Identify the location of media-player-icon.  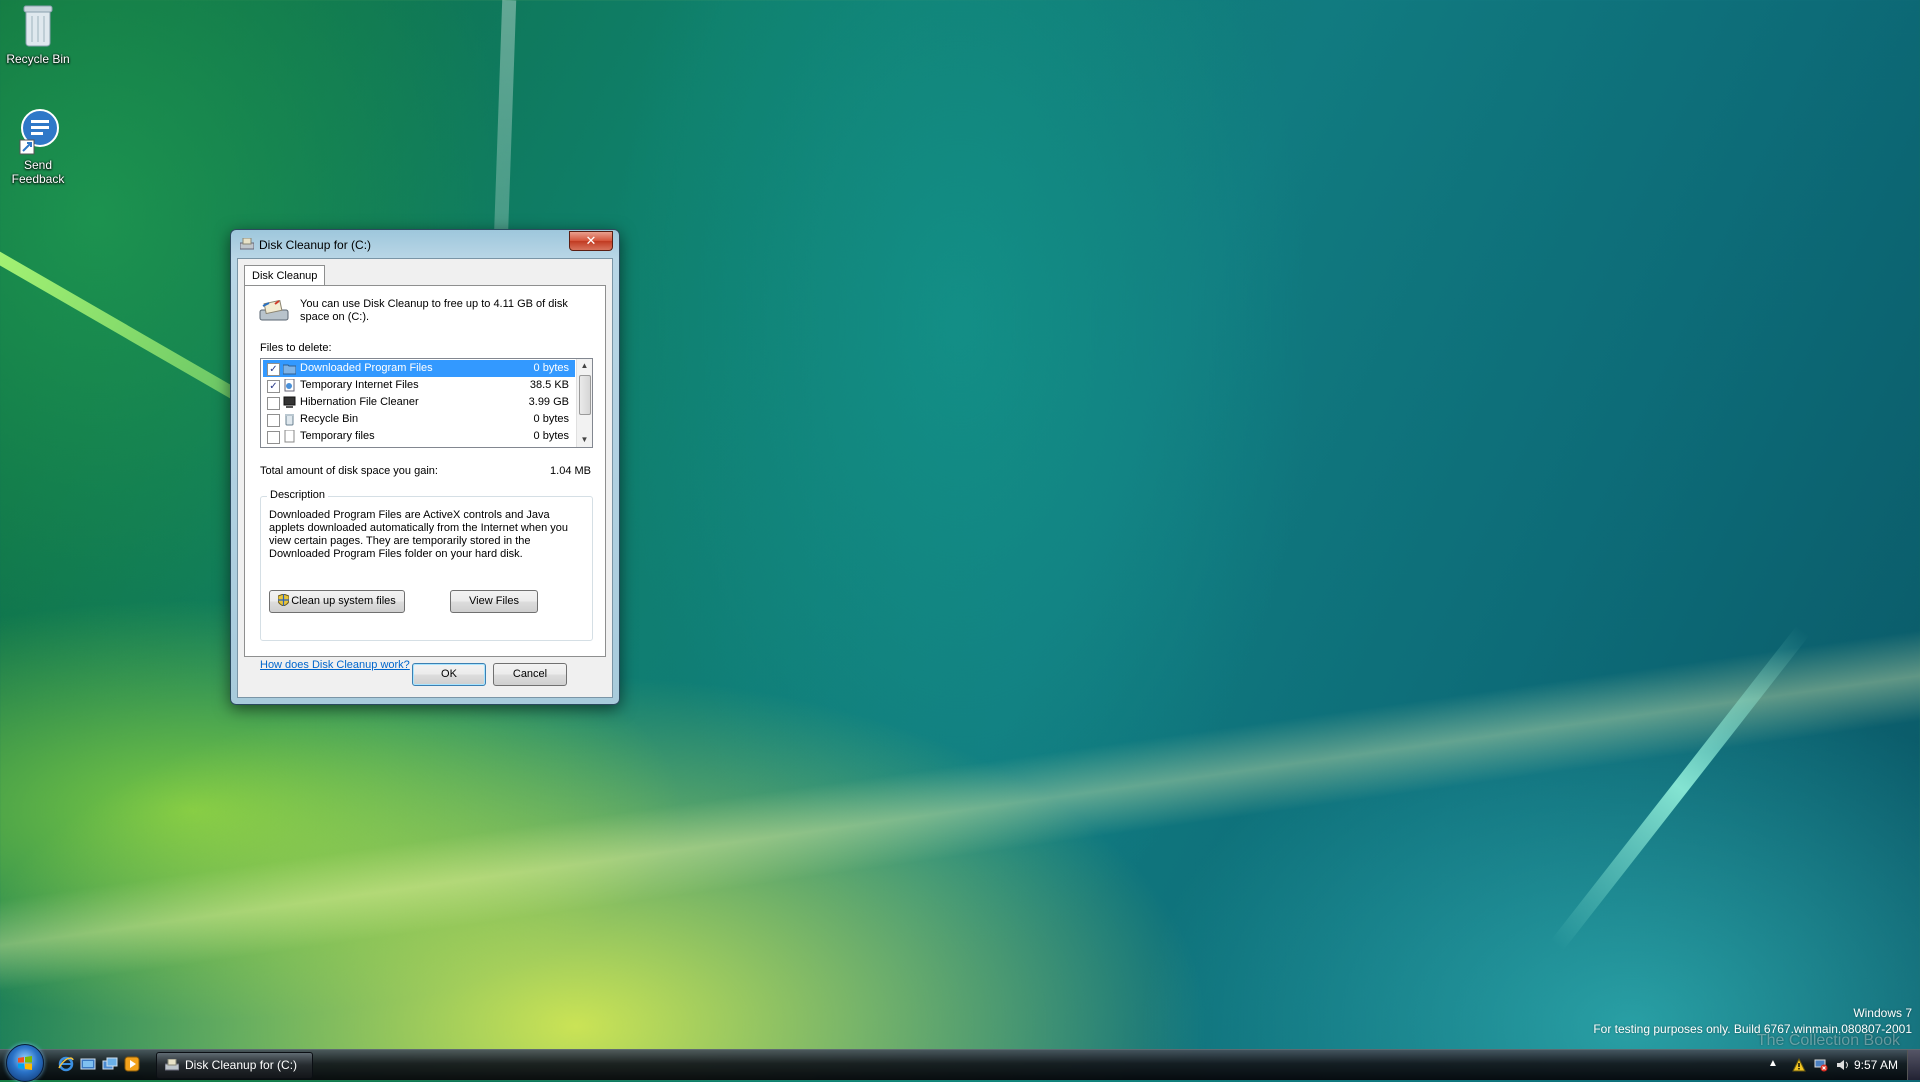
(132, 1064).